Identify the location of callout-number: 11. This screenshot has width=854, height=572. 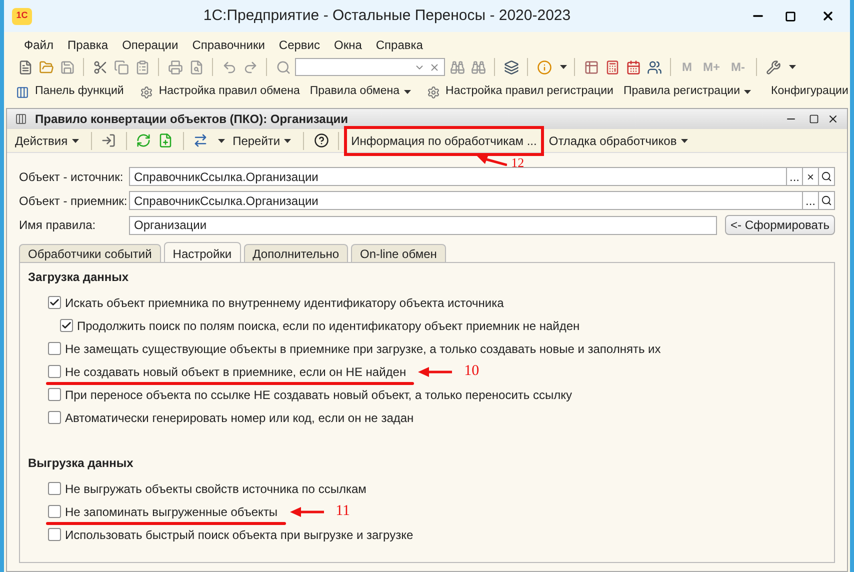
(343, 512).